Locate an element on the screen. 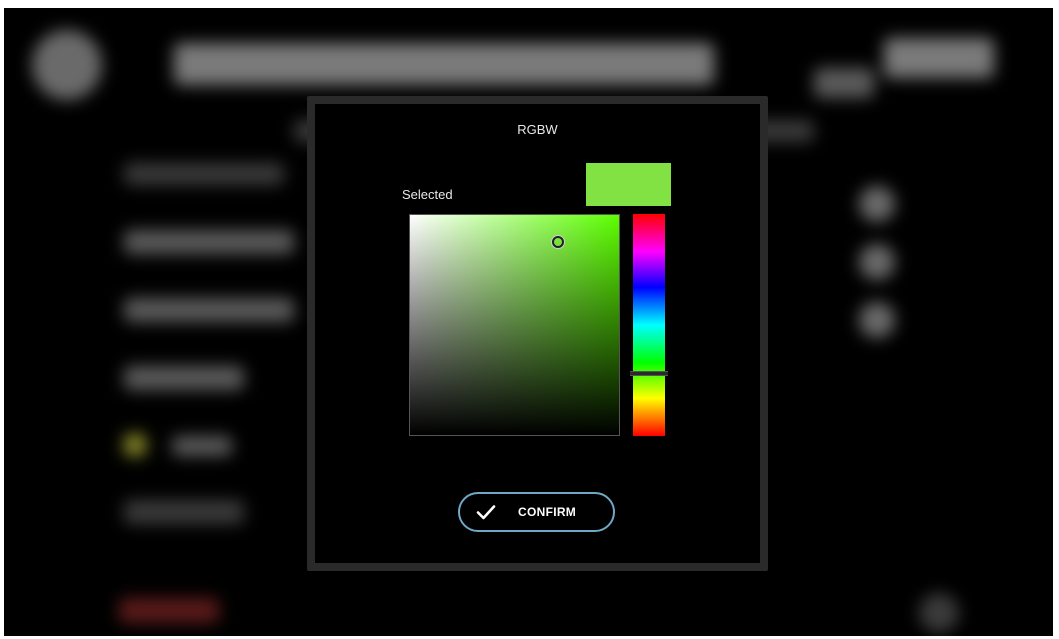 Image resolution: width=1059 pixels, height=639 pixels. selected-color-swatch is located at coordinates (628, 184).